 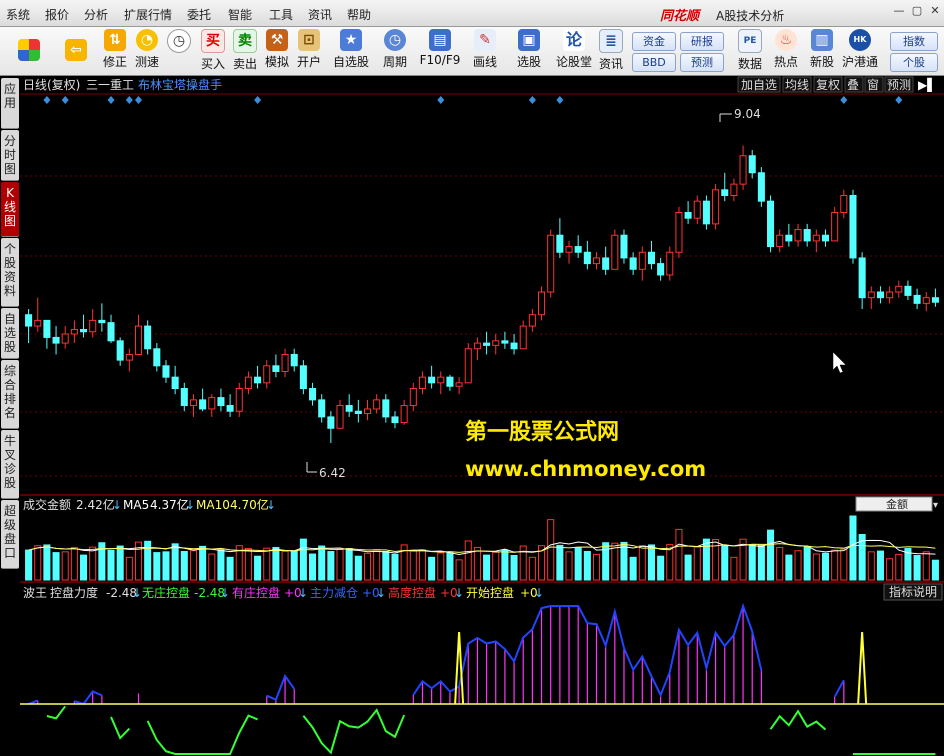 I want to click on hk-connect-label: 沪港通, so click(x=859, y=62).